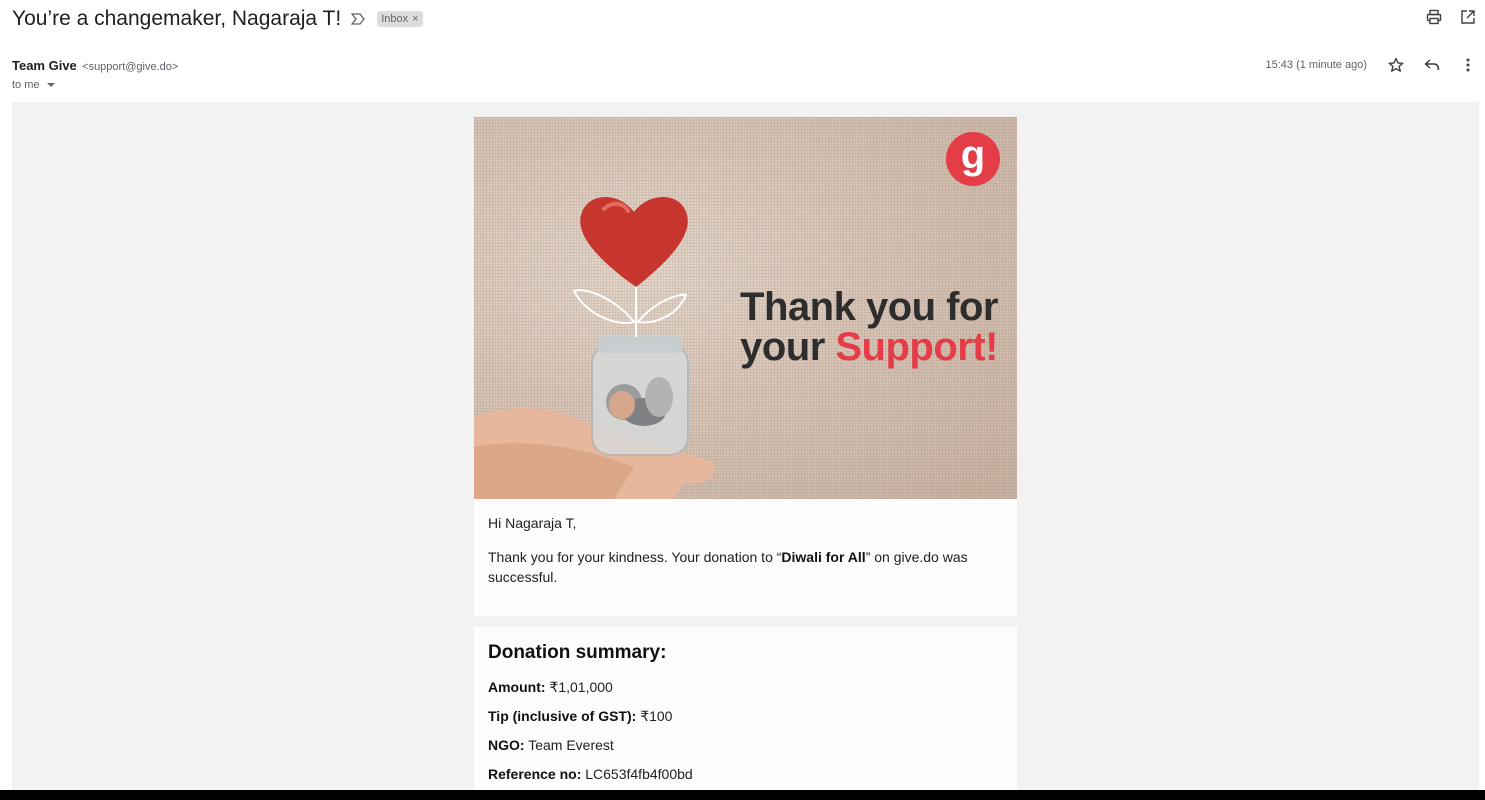  What do you see at coordinates (1468, 65) in the screenshot?
I see `more-vertical-icon` at bounding box center [1468, 65].